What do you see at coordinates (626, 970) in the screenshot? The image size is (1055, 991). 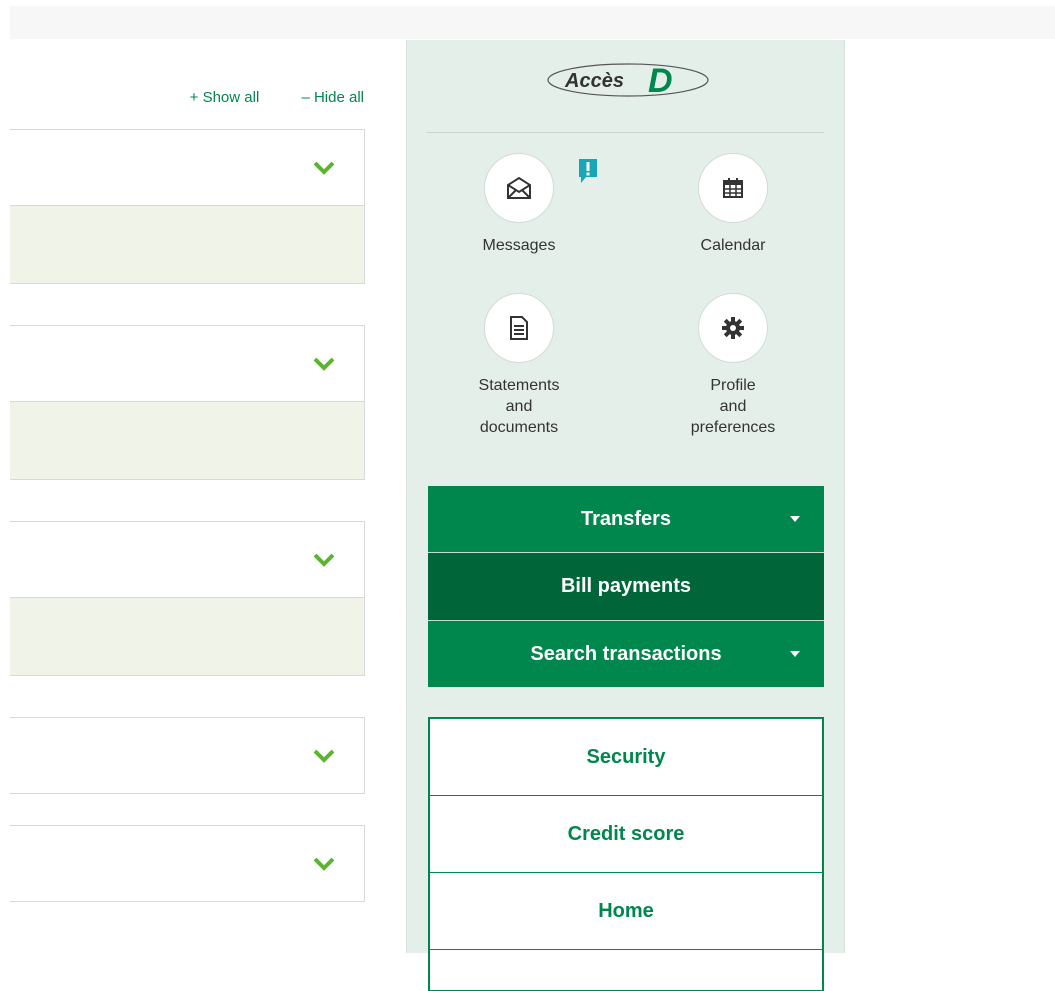 I see `next-link-partial` at bounding box center [626, 970].